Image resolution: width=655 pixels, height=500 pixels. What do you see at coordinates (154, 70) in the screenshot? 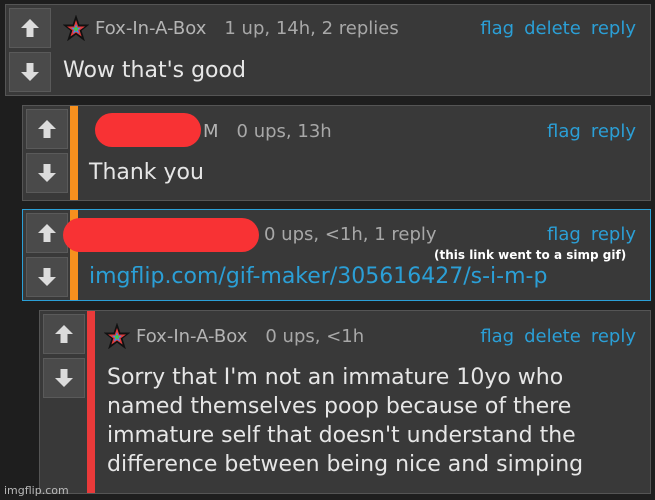
I see `comment-text: Wow that's good` at bounding box center [154, 70].